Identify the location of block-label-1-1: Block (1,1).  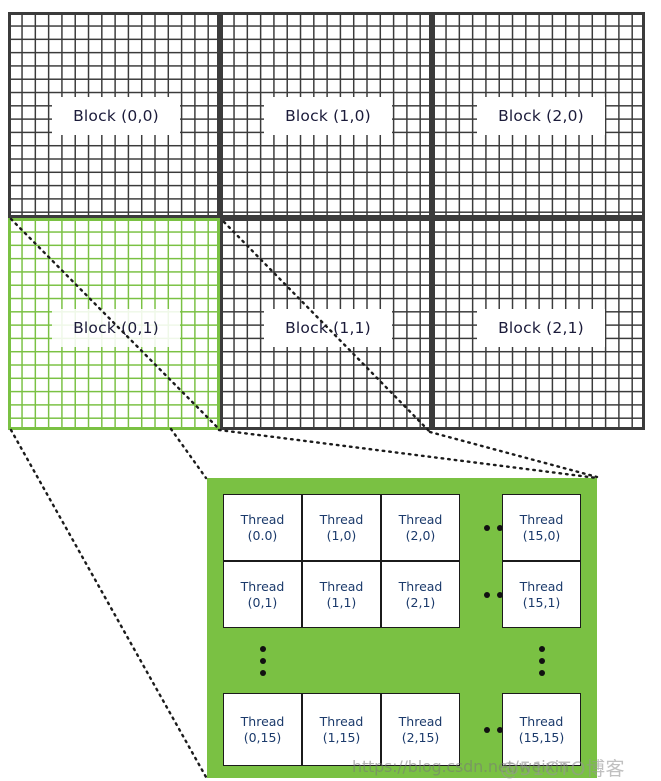
(328, 328).